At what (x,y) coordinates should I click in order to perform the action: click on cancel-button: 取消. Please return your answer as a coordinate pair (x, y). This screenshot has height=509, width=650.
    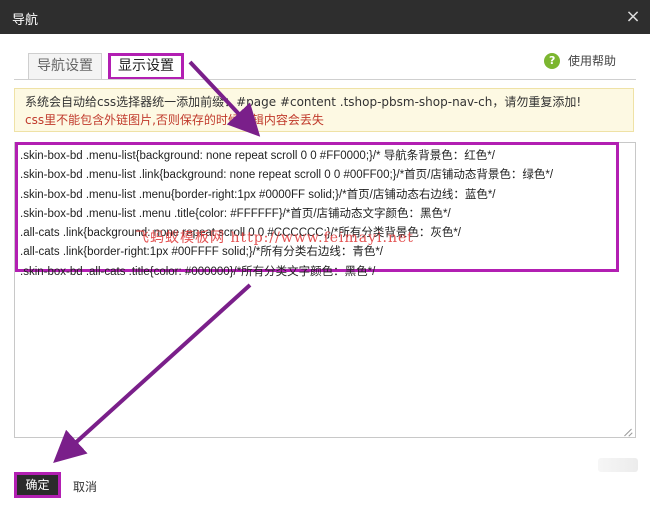
    Looking at the image, I should click on (85, 486).